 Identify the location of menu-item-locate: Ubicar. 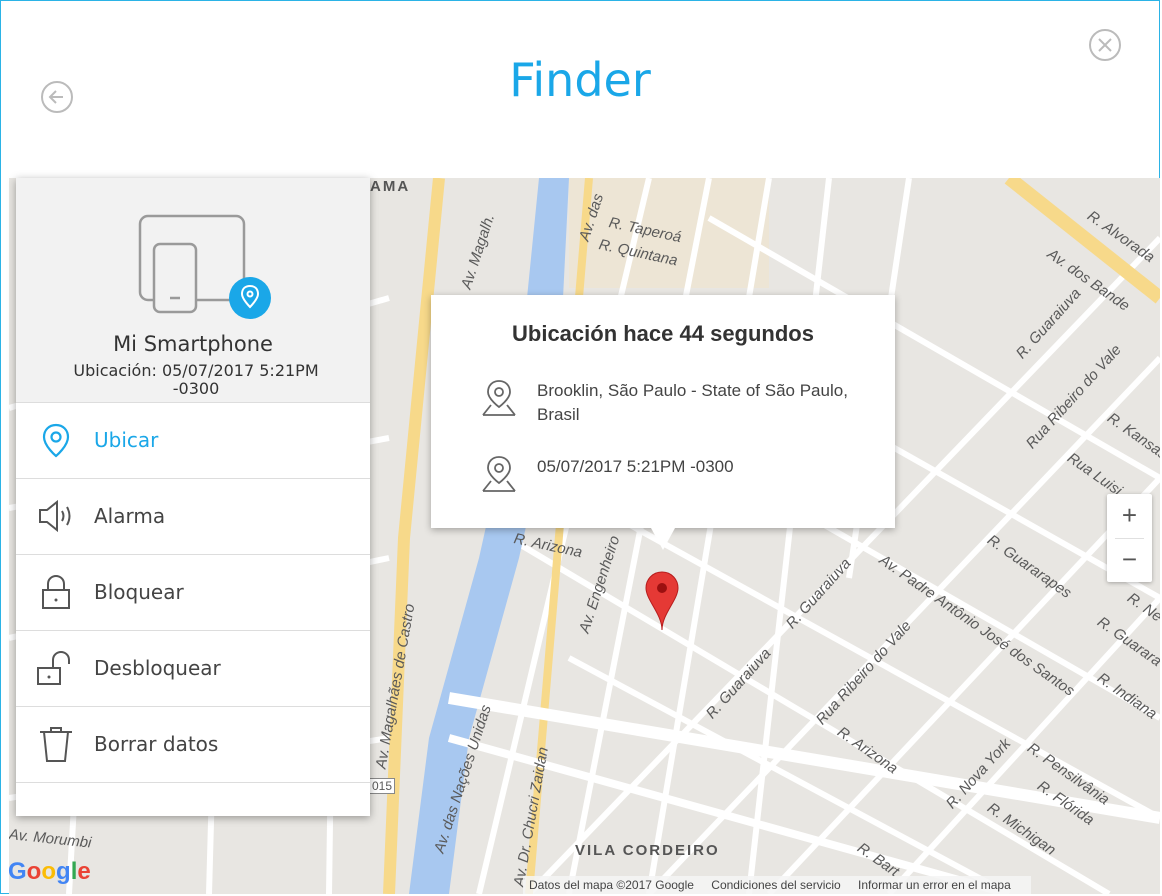
(193, 440).